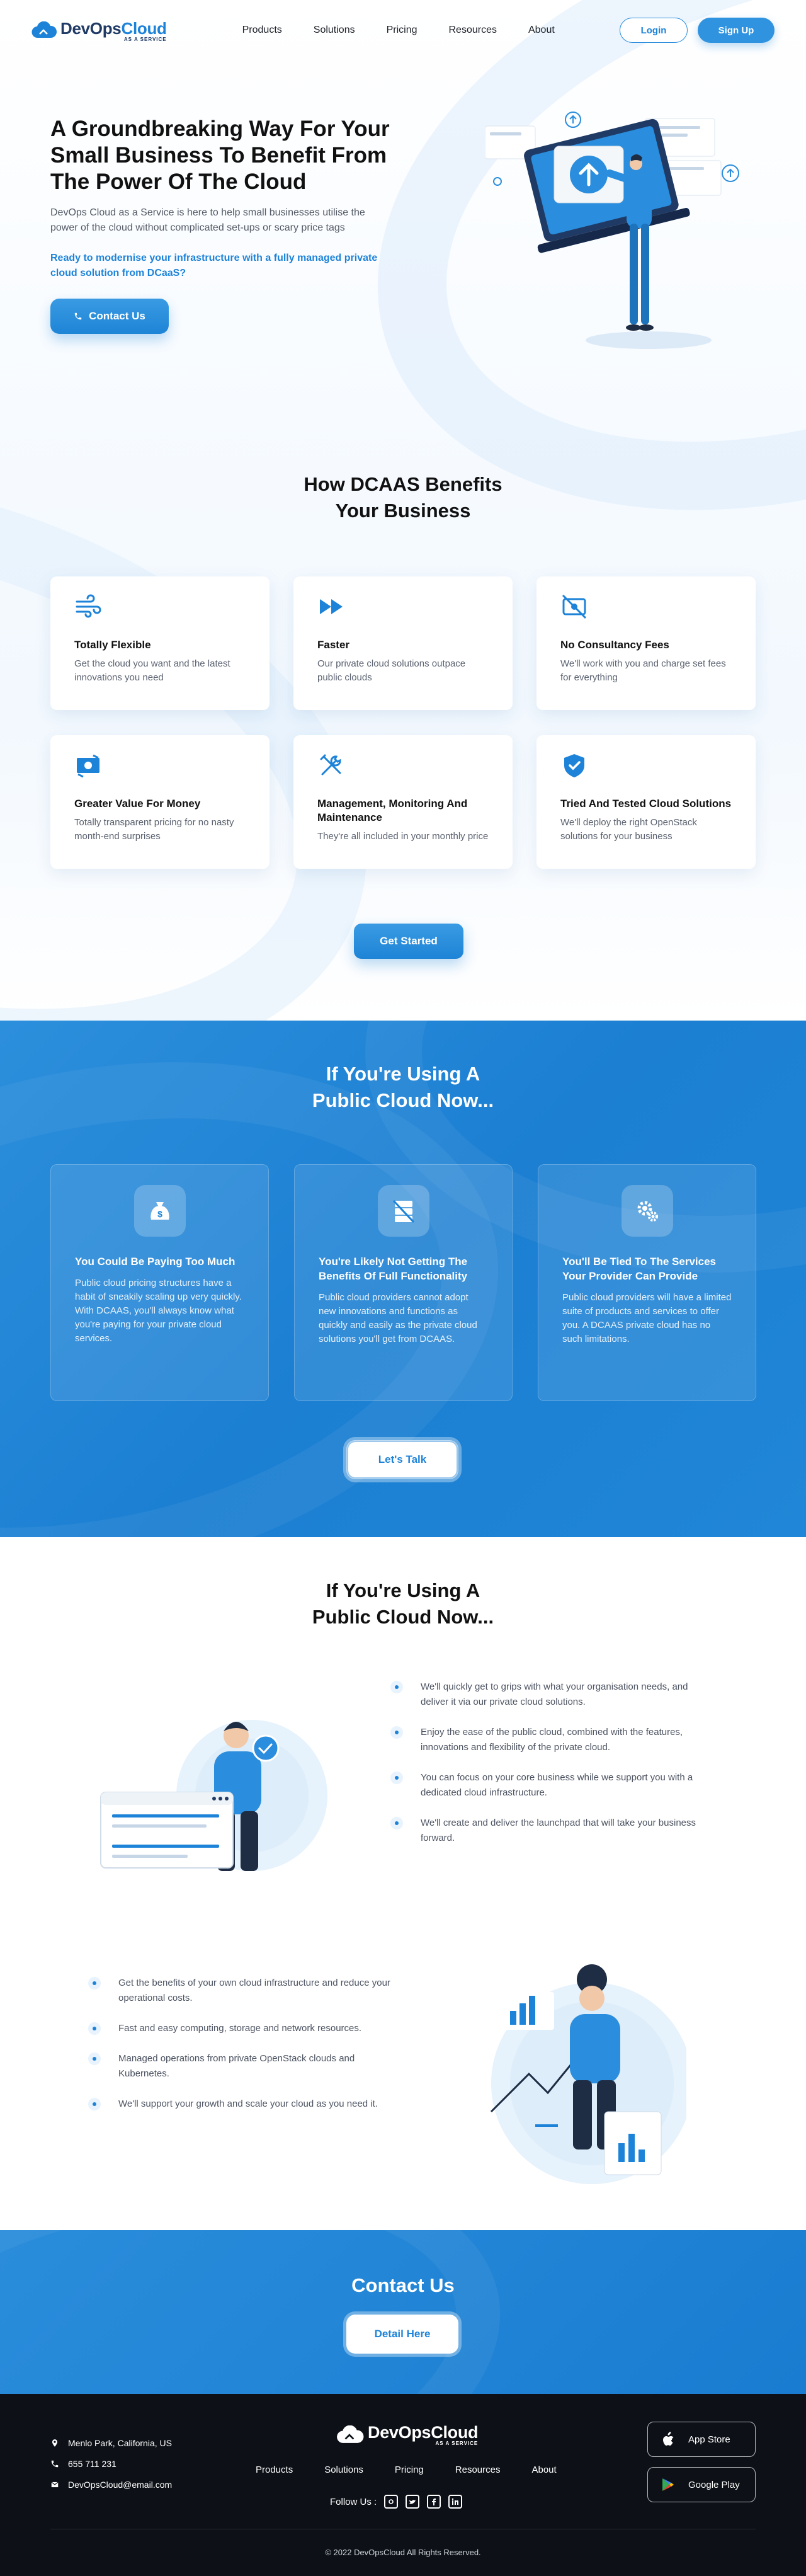 The image size is (806, 2576). I want to click on money-bag-icon: $, so click(159, 1211).